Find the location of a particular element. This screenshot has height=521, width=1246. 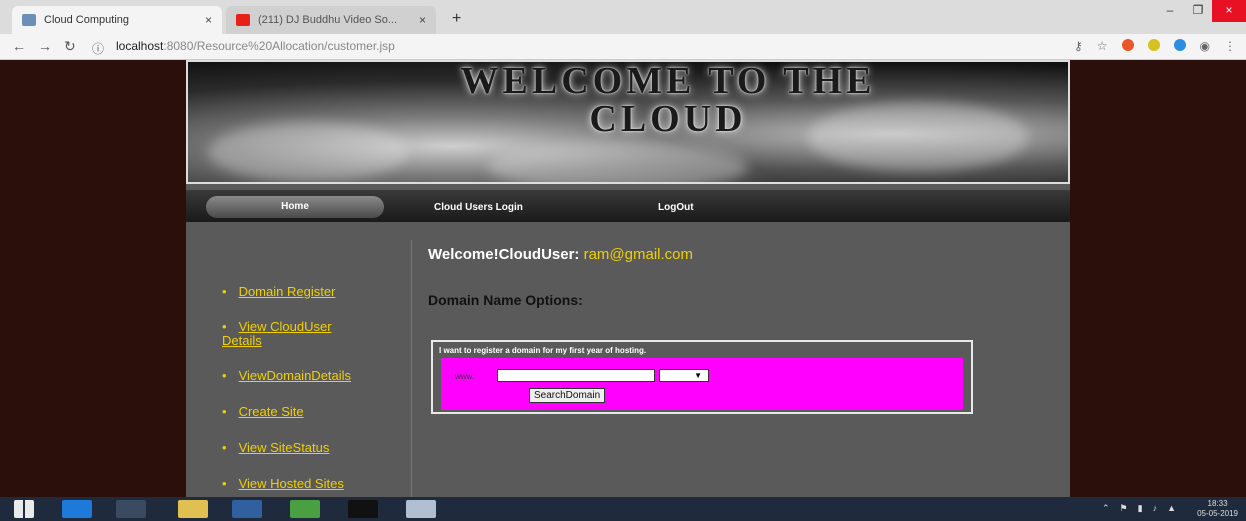

chevron-up-icon: ⌃ is located at coordinates (1106, 508).